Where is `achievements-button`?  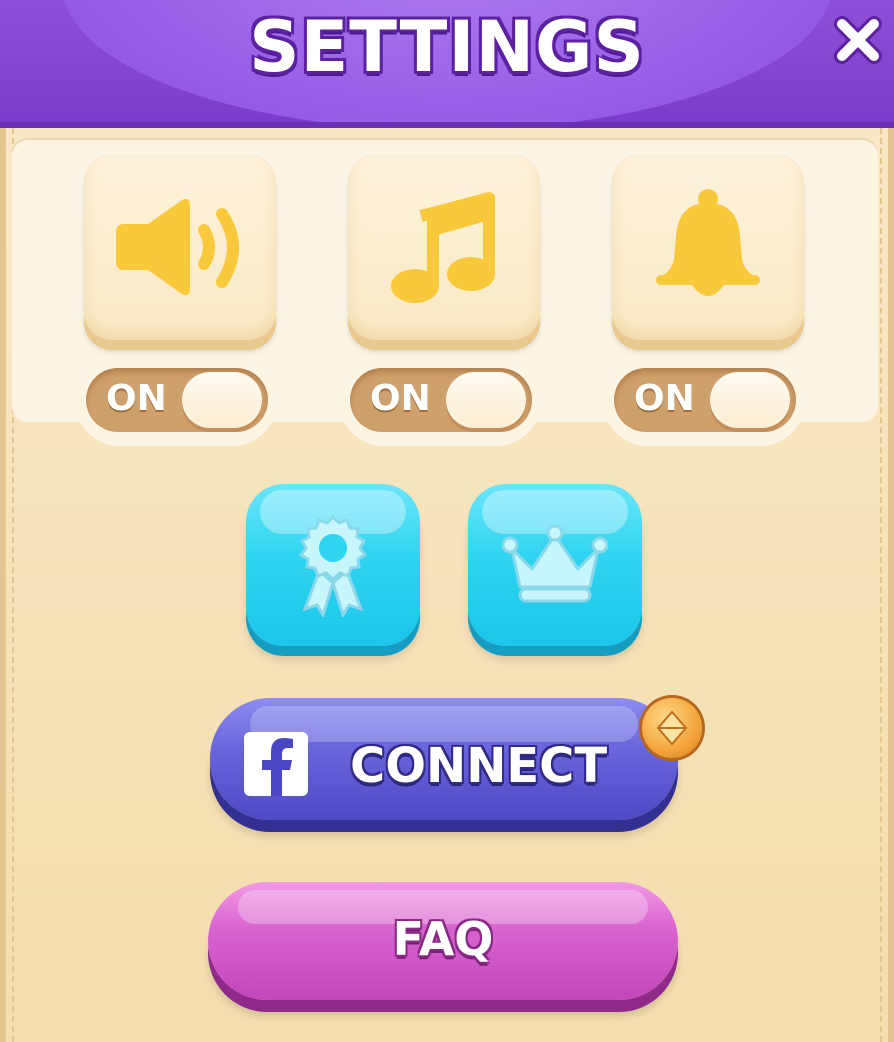
achievements-button is located at coordinates (333, 565).